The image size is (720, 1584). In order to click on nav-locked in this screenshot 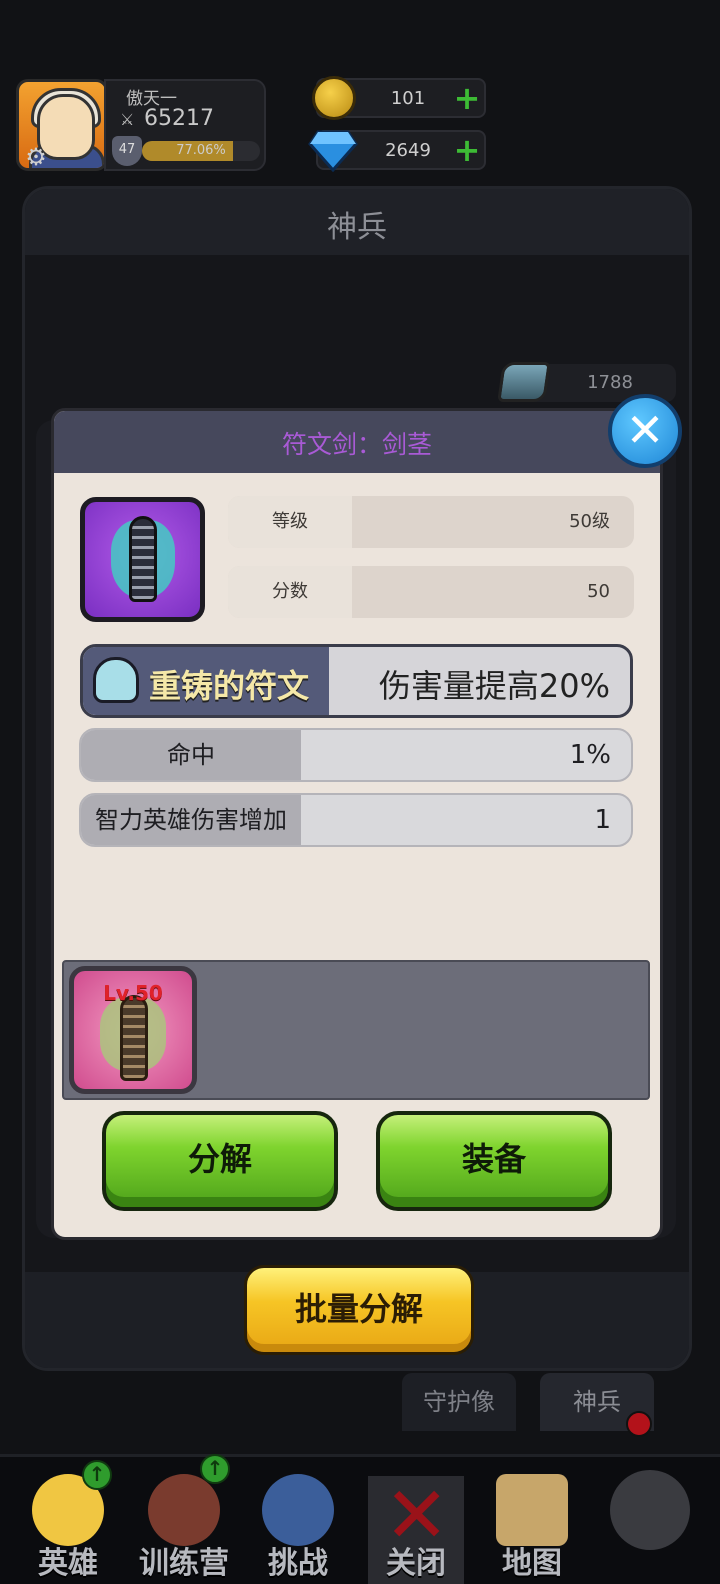, I will do `click(650, 1520)`.